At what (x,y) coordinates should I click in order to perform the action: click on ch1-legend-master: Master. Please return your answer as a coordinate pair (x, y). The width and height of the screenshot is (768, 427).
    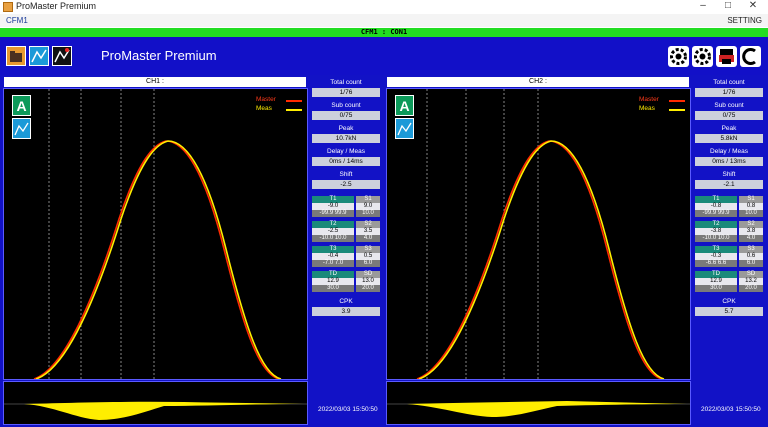
    Looking at the image, I should click on (266, 99).